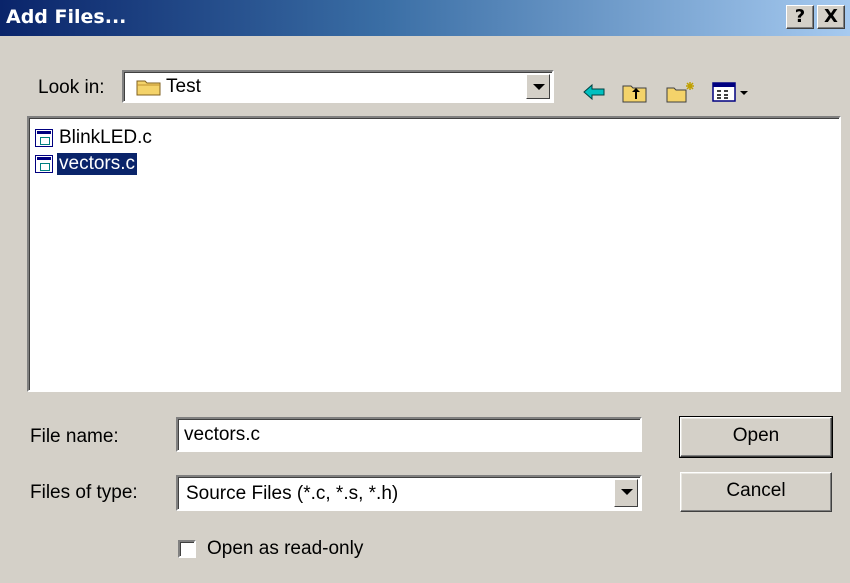 This screenshot has height=583, width=850. Describe the element at coordinates (756, 492) in the screenshot. I see `cancel-button: Cancel` at that location.